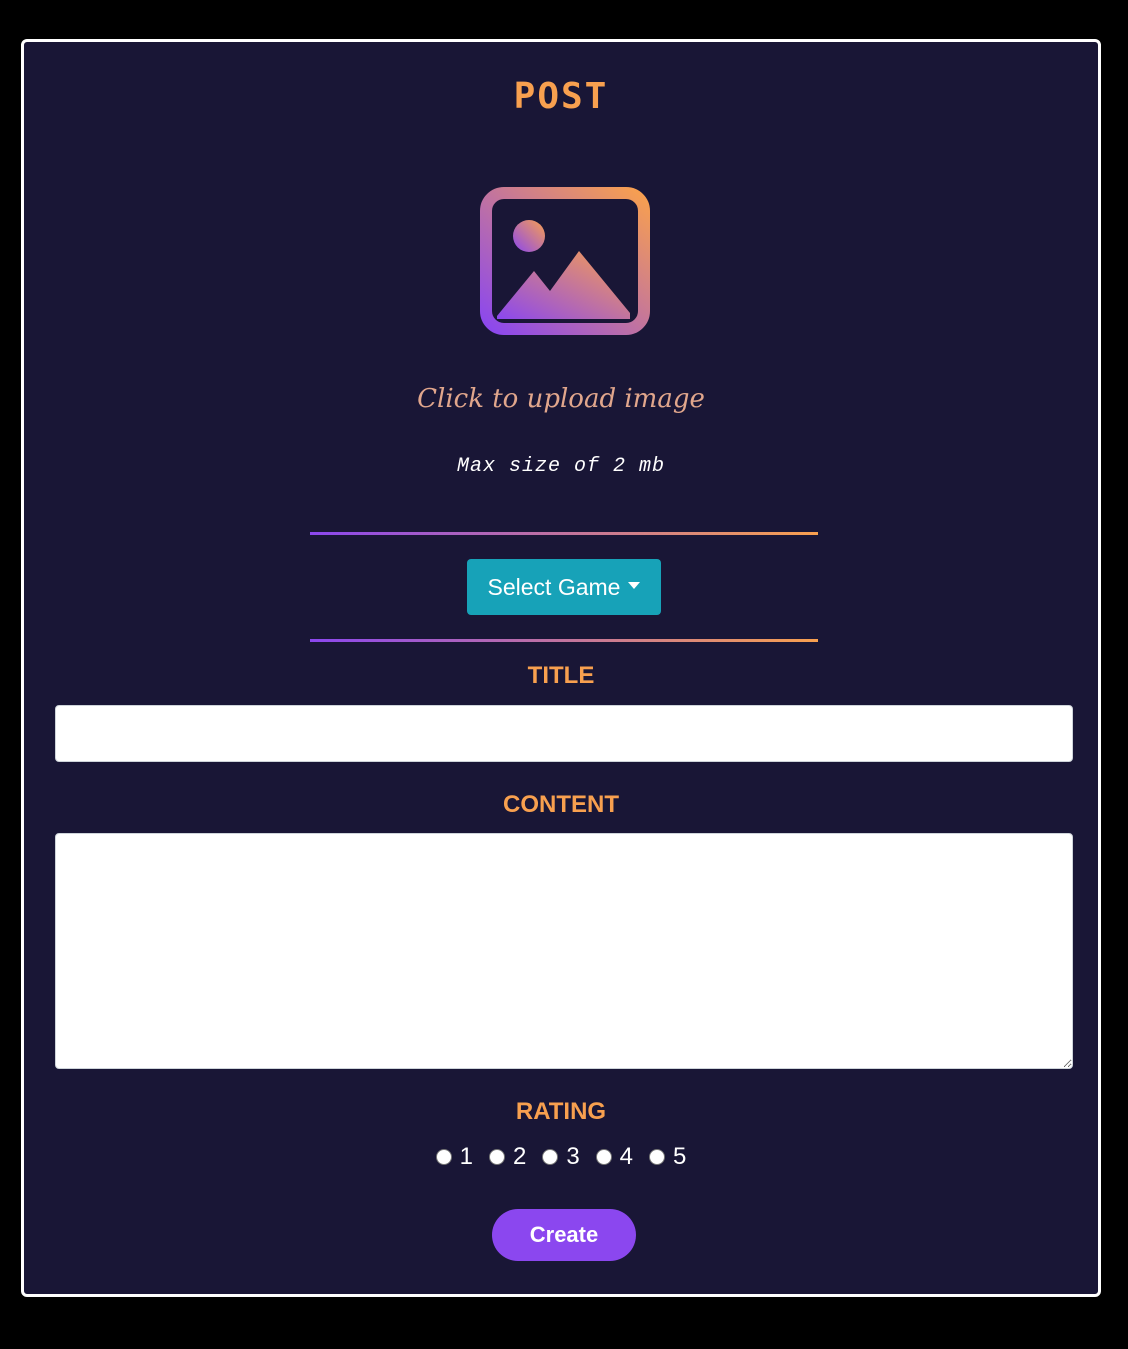 The height and width of the screenshot is (1349, 1128). What do you see at coordinates (561, 399) in the screenshot?
I see `upload-prompt: Click to upload image` at bounding box center [561, 399].